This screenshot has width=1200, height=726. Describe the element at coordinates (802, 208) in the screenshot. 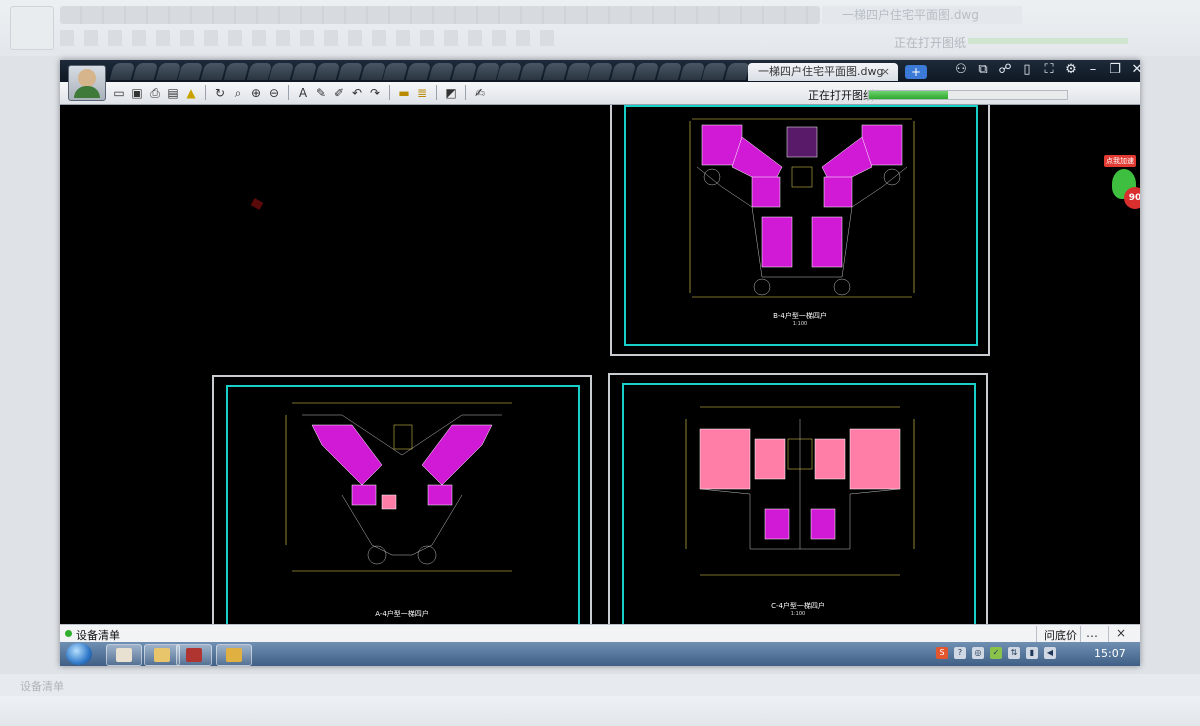

I see `floor-plan-b` at that location.